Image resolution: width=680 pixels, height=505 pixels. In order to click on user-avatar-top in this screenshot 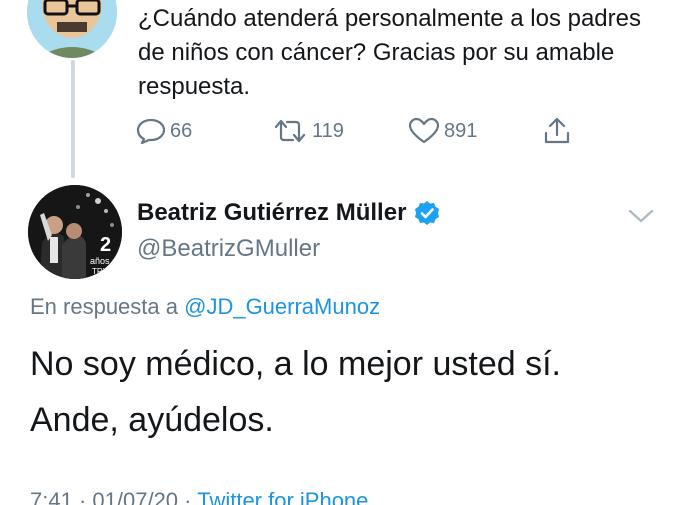, I will do `click(72, 29)`.